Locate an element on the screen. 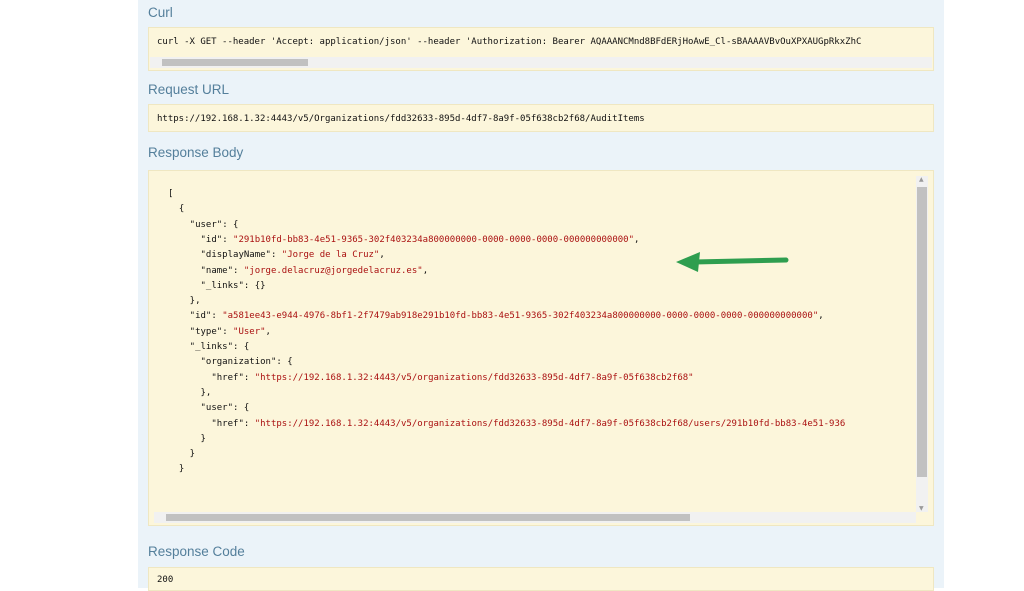 The height and width of the screenshot is (591, 1024). response-body-horizontal-scrollbar: ◀ ▶ is located at coordinates (535, 518).